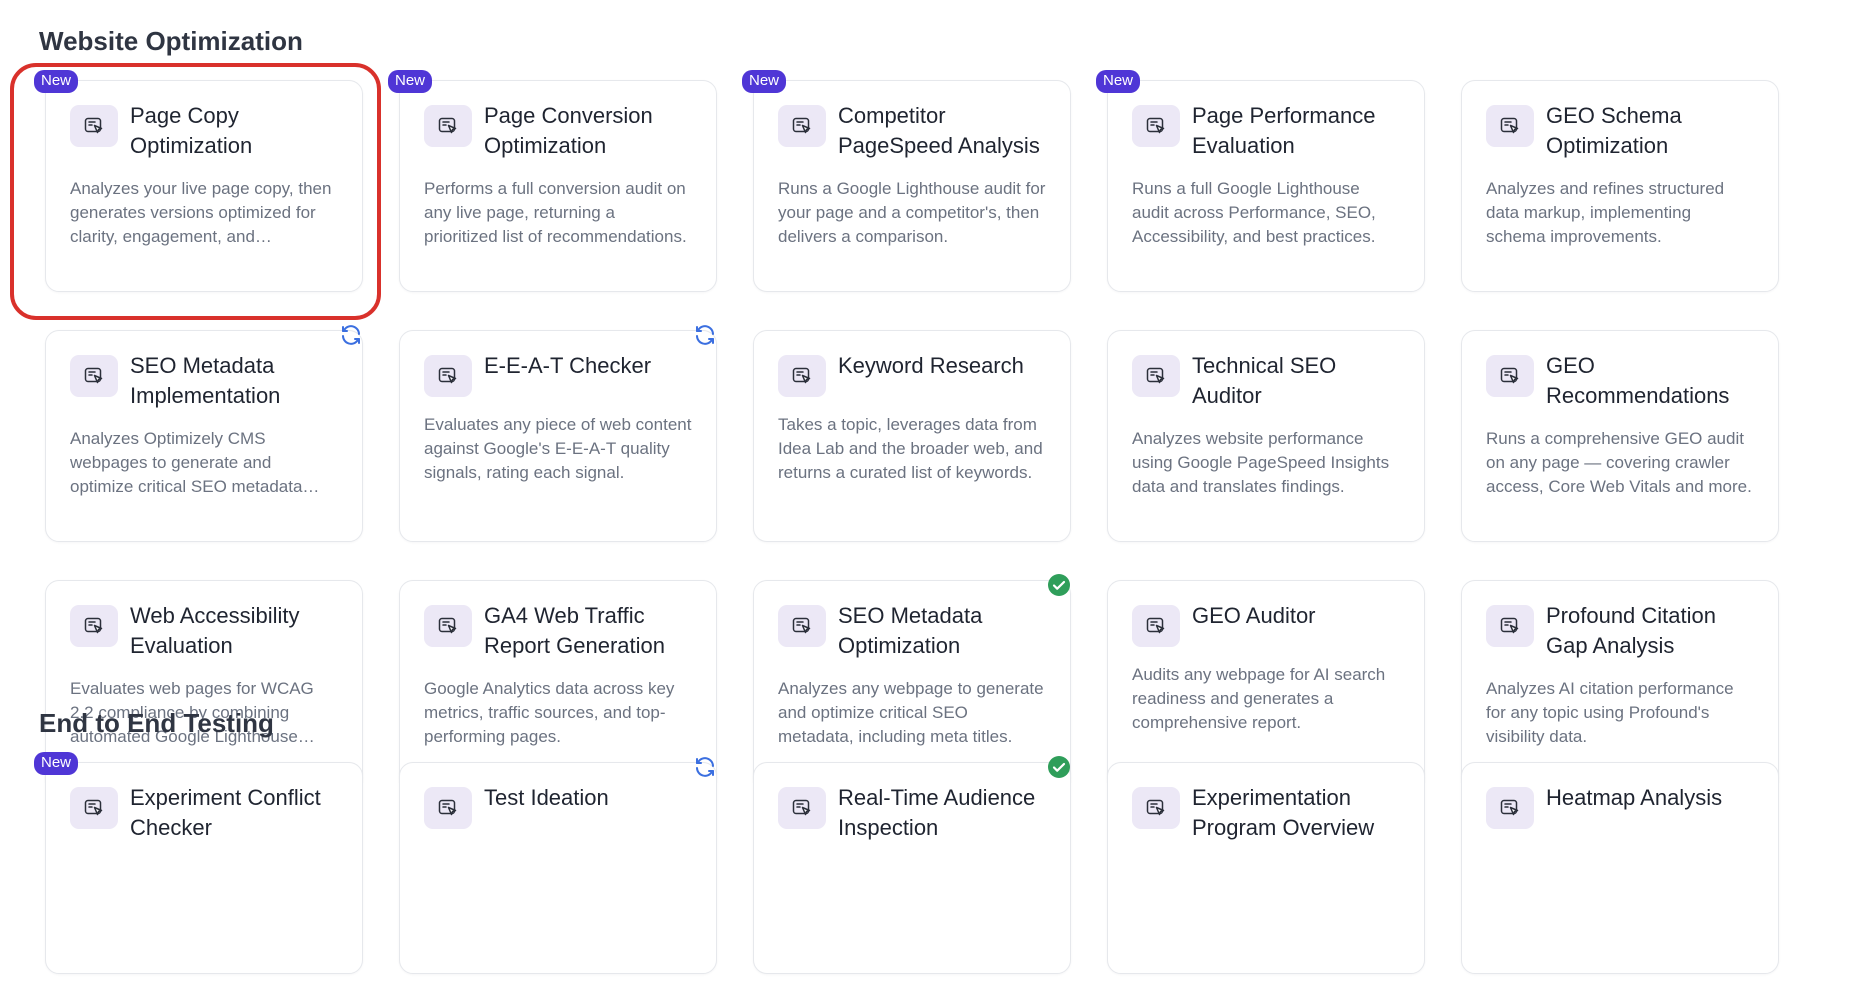 Image resolution: width=1854 pixels, height=994 pixels. Describe the element at coordinates (225, 812) in the screenshot. I see `card-title: Experiment Conflict Checker` at that location.